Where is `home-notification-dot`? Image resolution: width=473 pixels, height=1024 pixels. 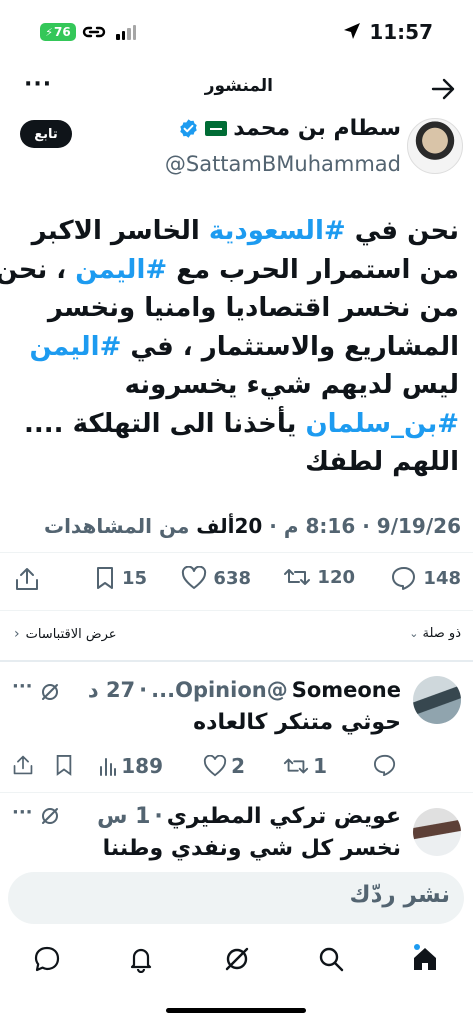
home-notification-dot is located at coordinates (417, 947).